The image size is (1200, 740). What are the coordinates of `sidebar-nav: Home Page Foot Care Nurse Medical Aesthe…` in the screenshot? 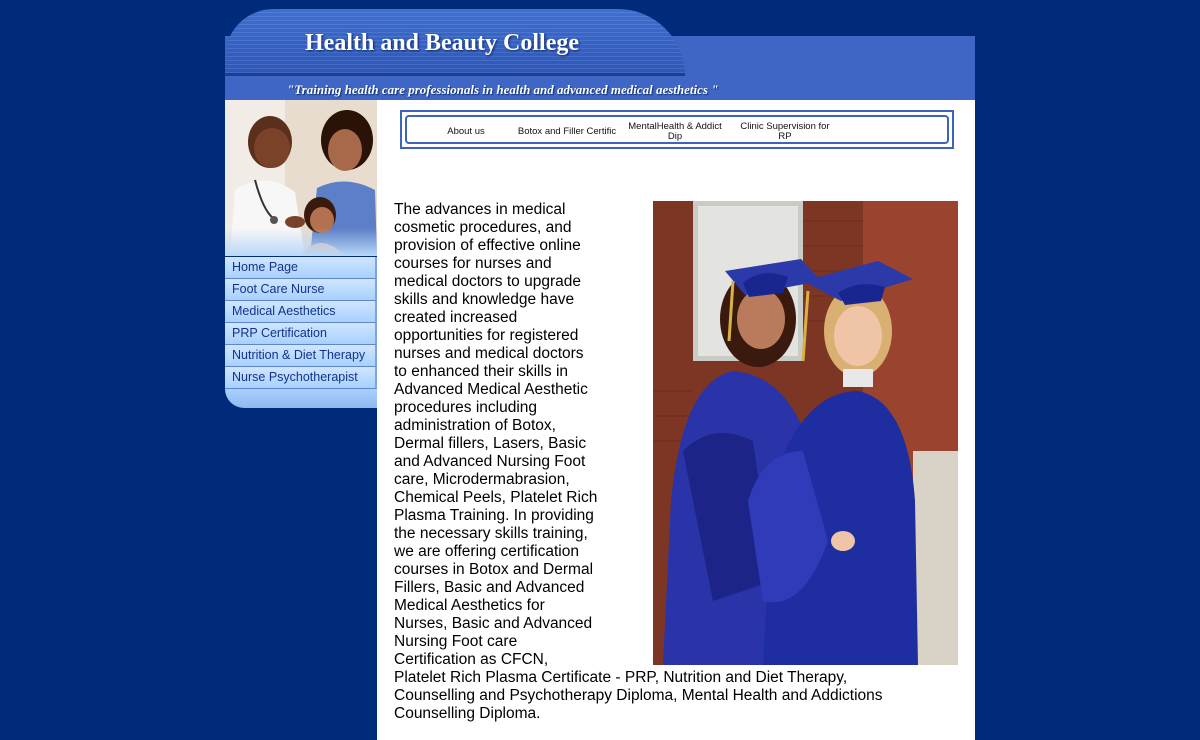 It's located at (301, 323).